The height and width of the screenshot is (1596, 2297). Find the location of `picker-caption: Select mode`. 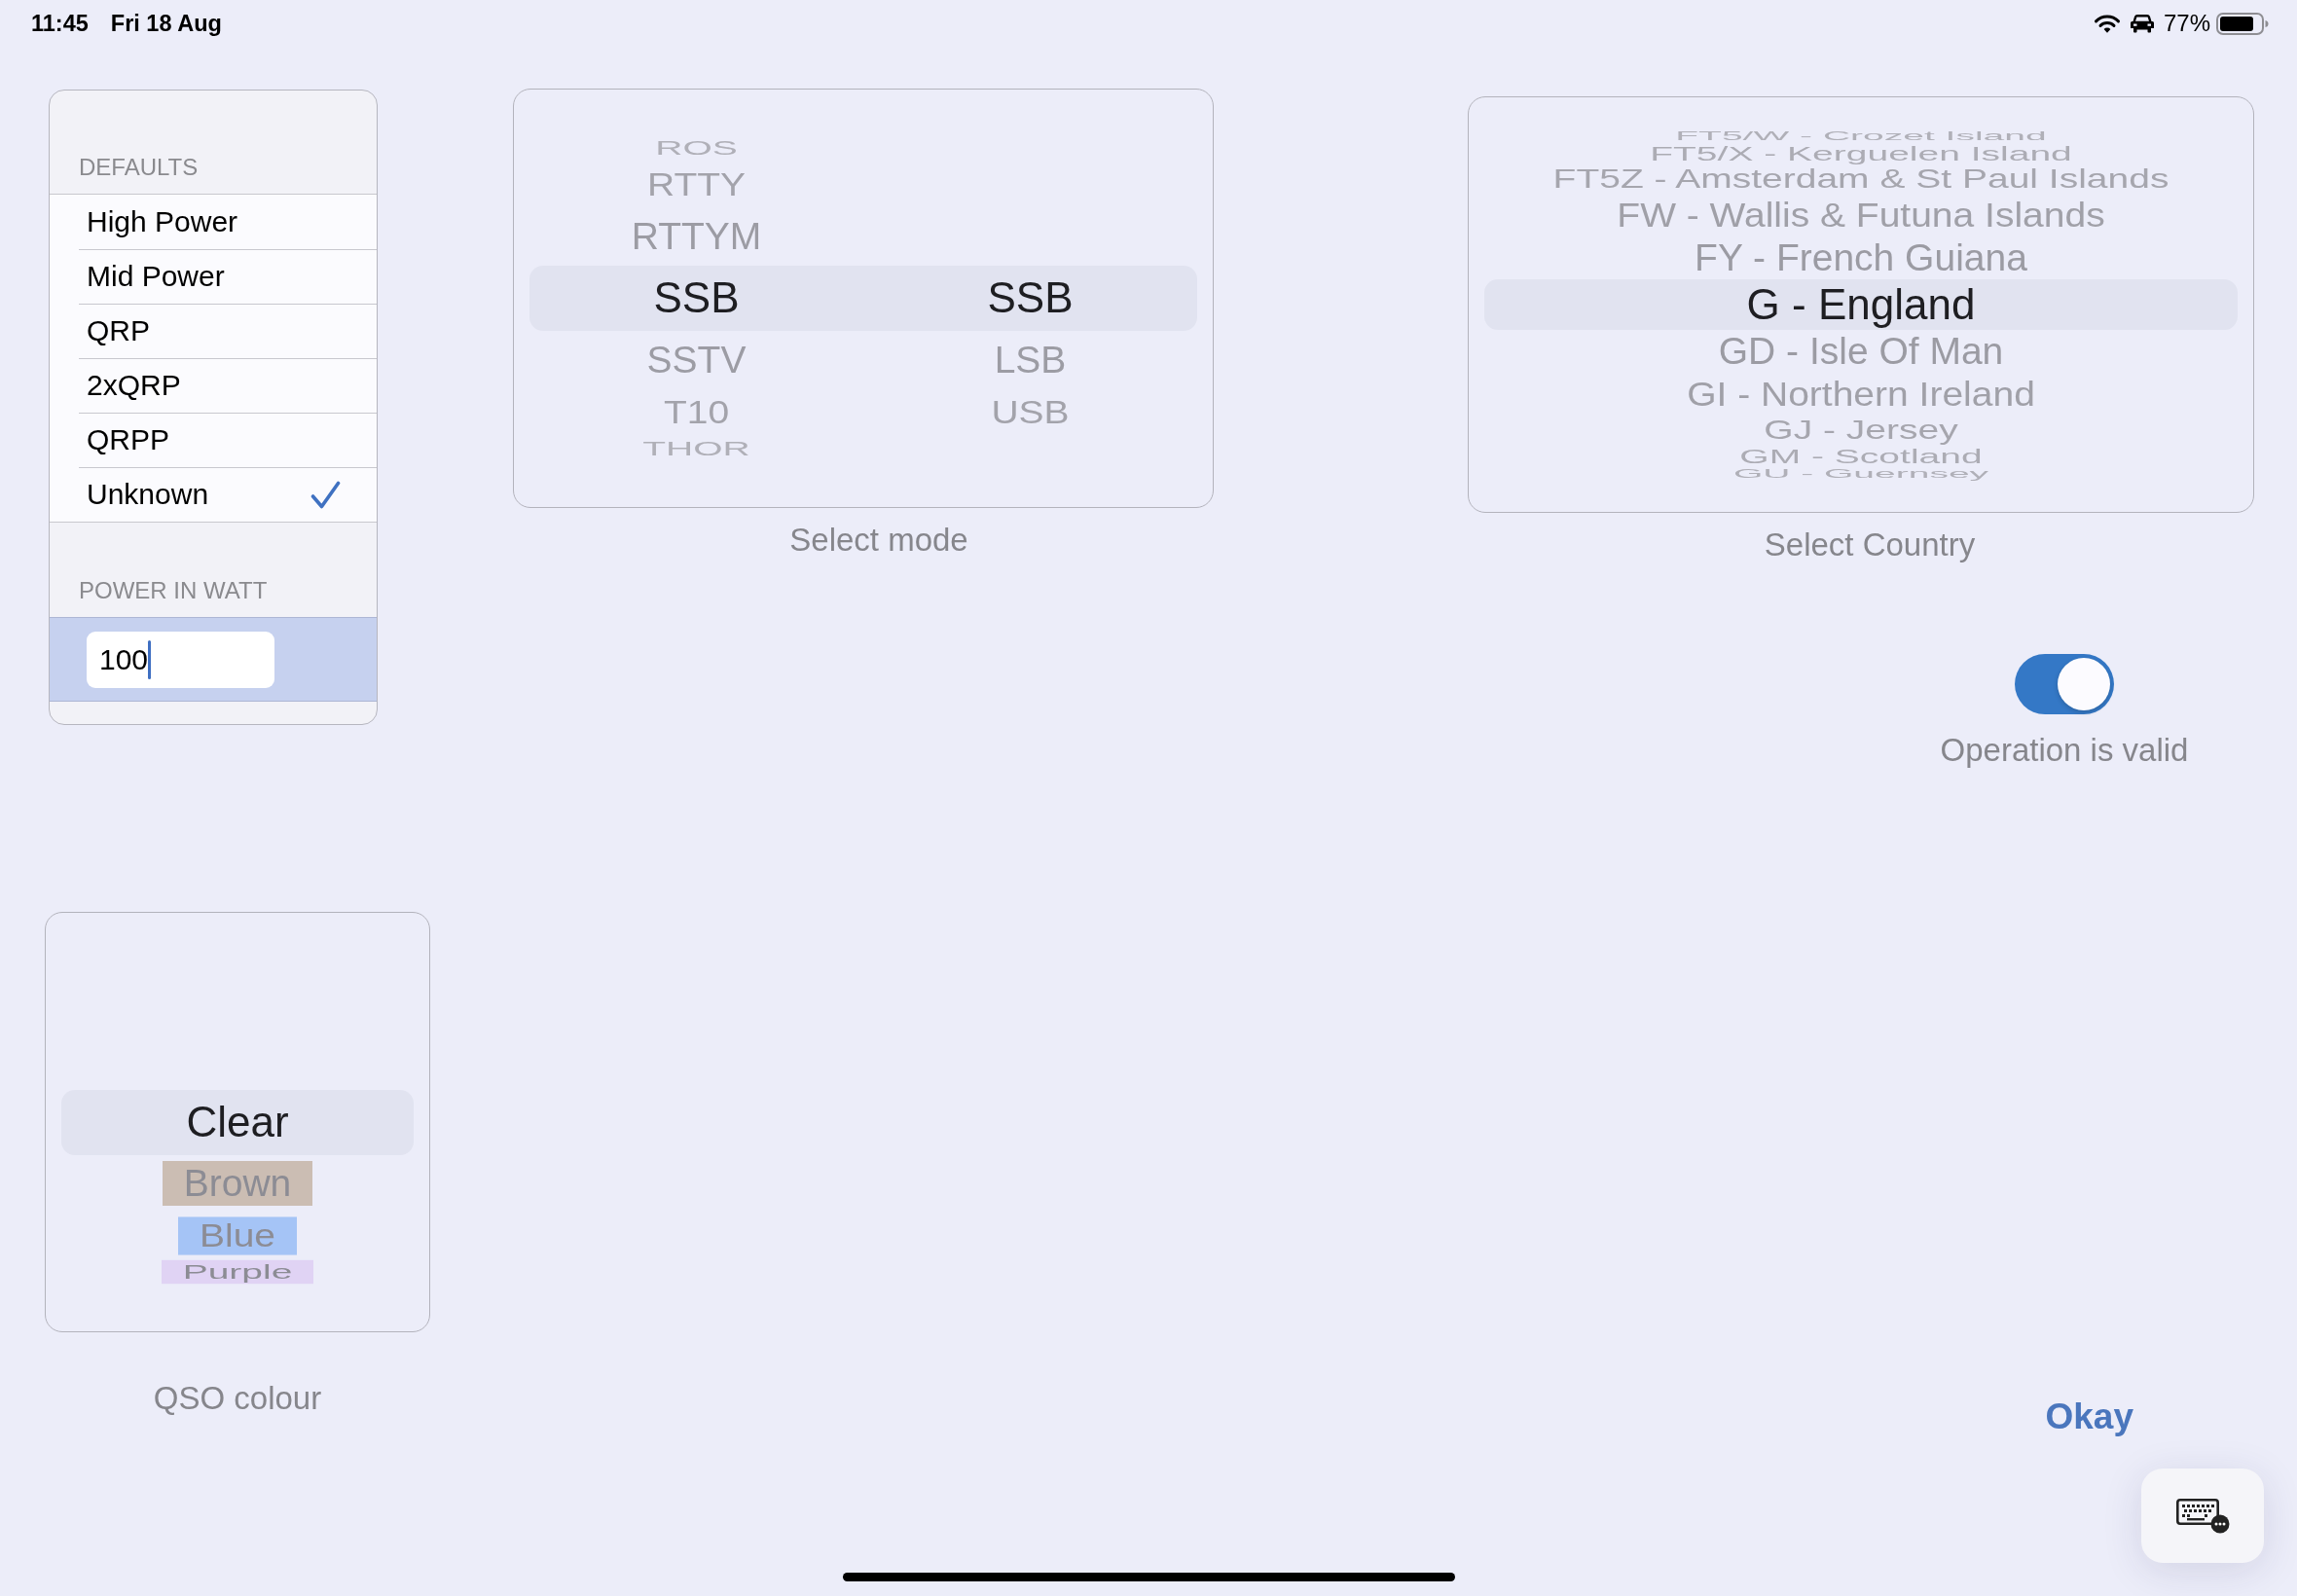

picker-caption: Select mode is located at coordinates (878, 541).